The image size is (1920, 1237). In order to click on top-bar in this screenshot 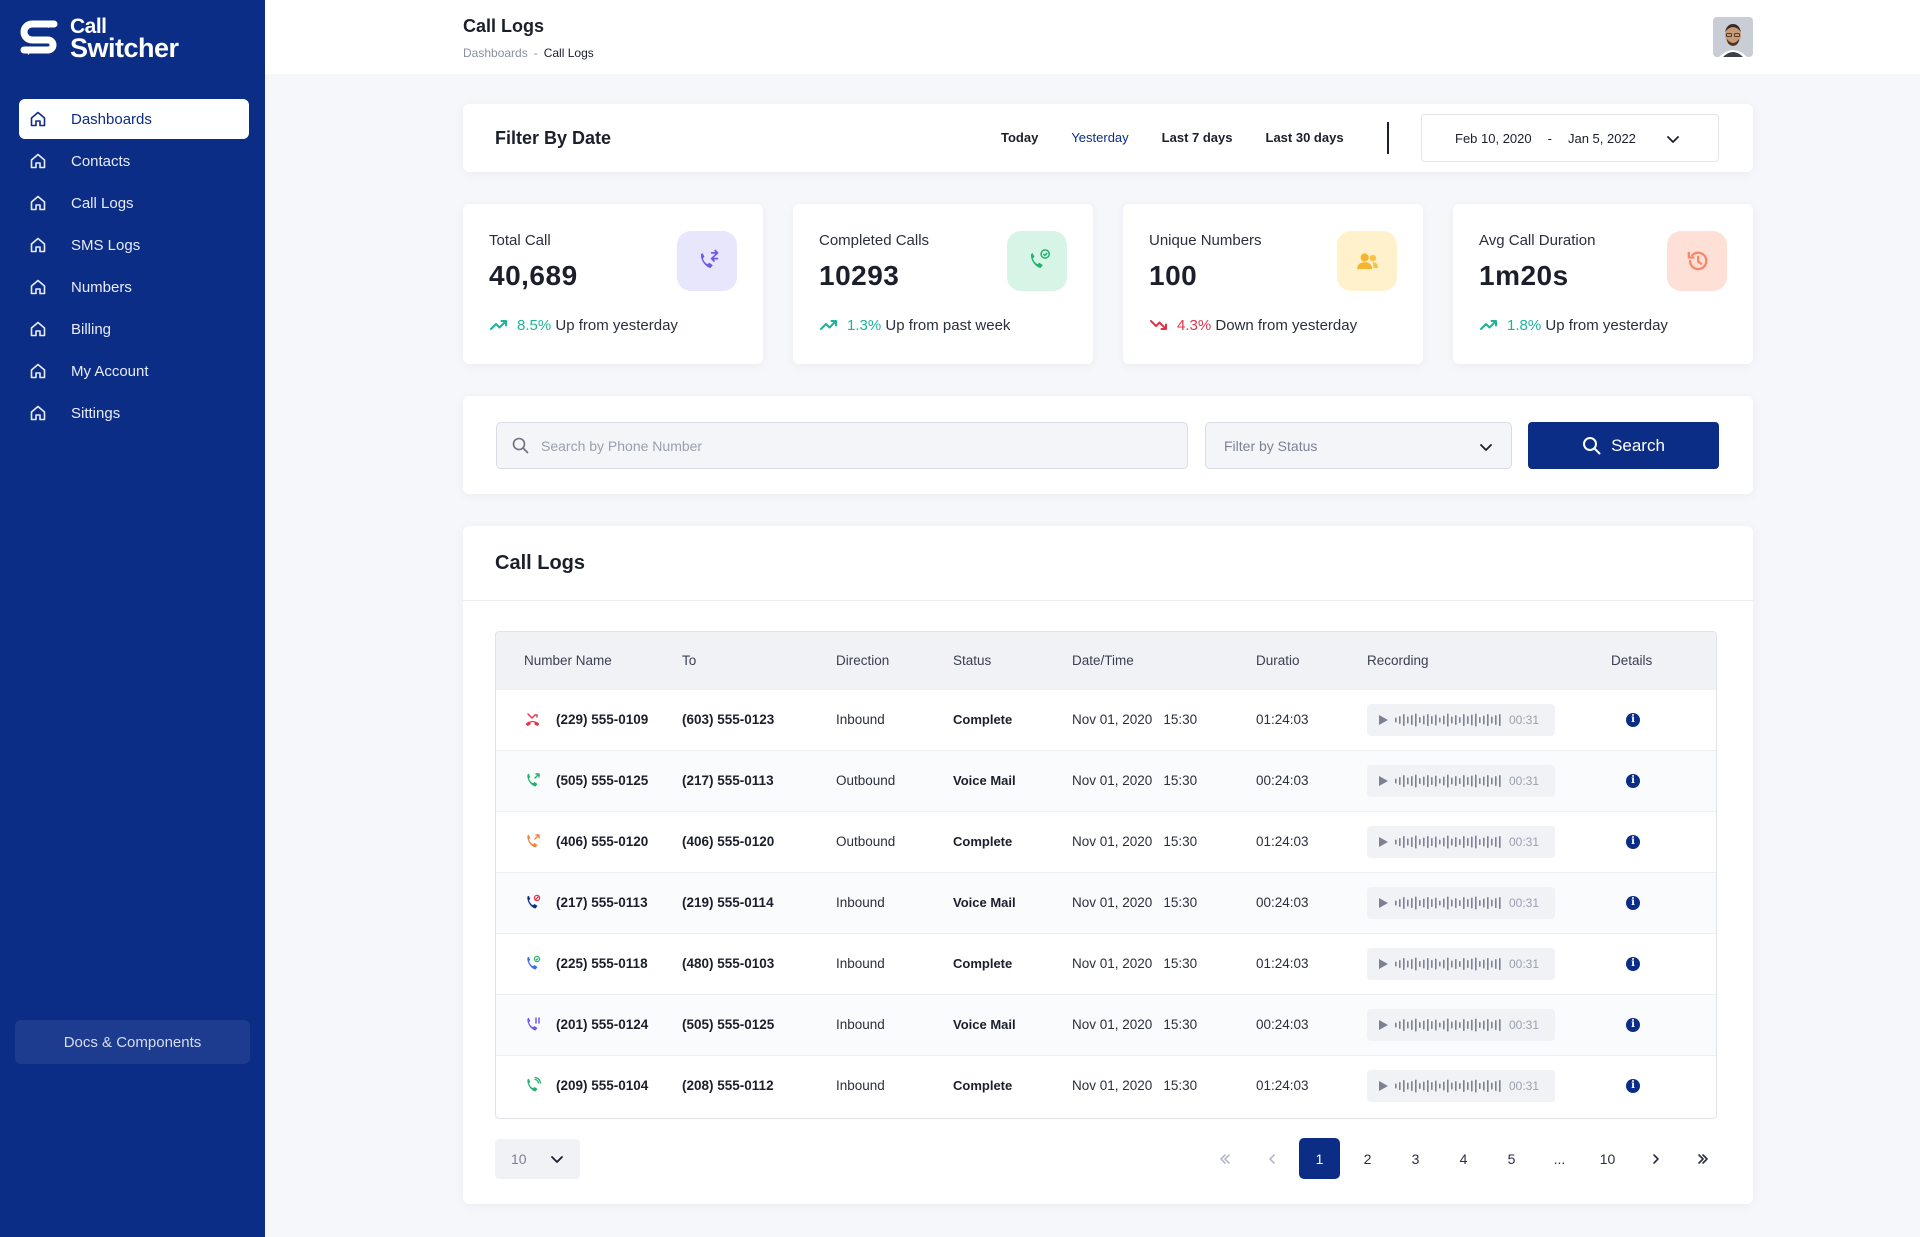, I will do `click(1092, 37)`.